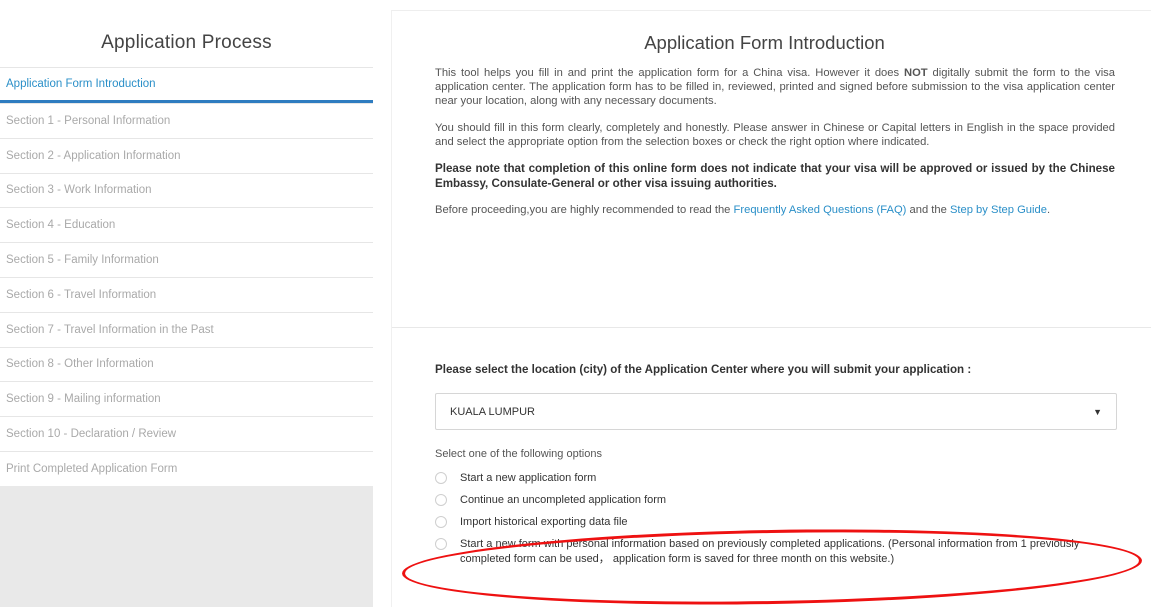 This screenshot has width=1151, height=607. I want to click on sidebar-title: Application Process, so click(186, 38).